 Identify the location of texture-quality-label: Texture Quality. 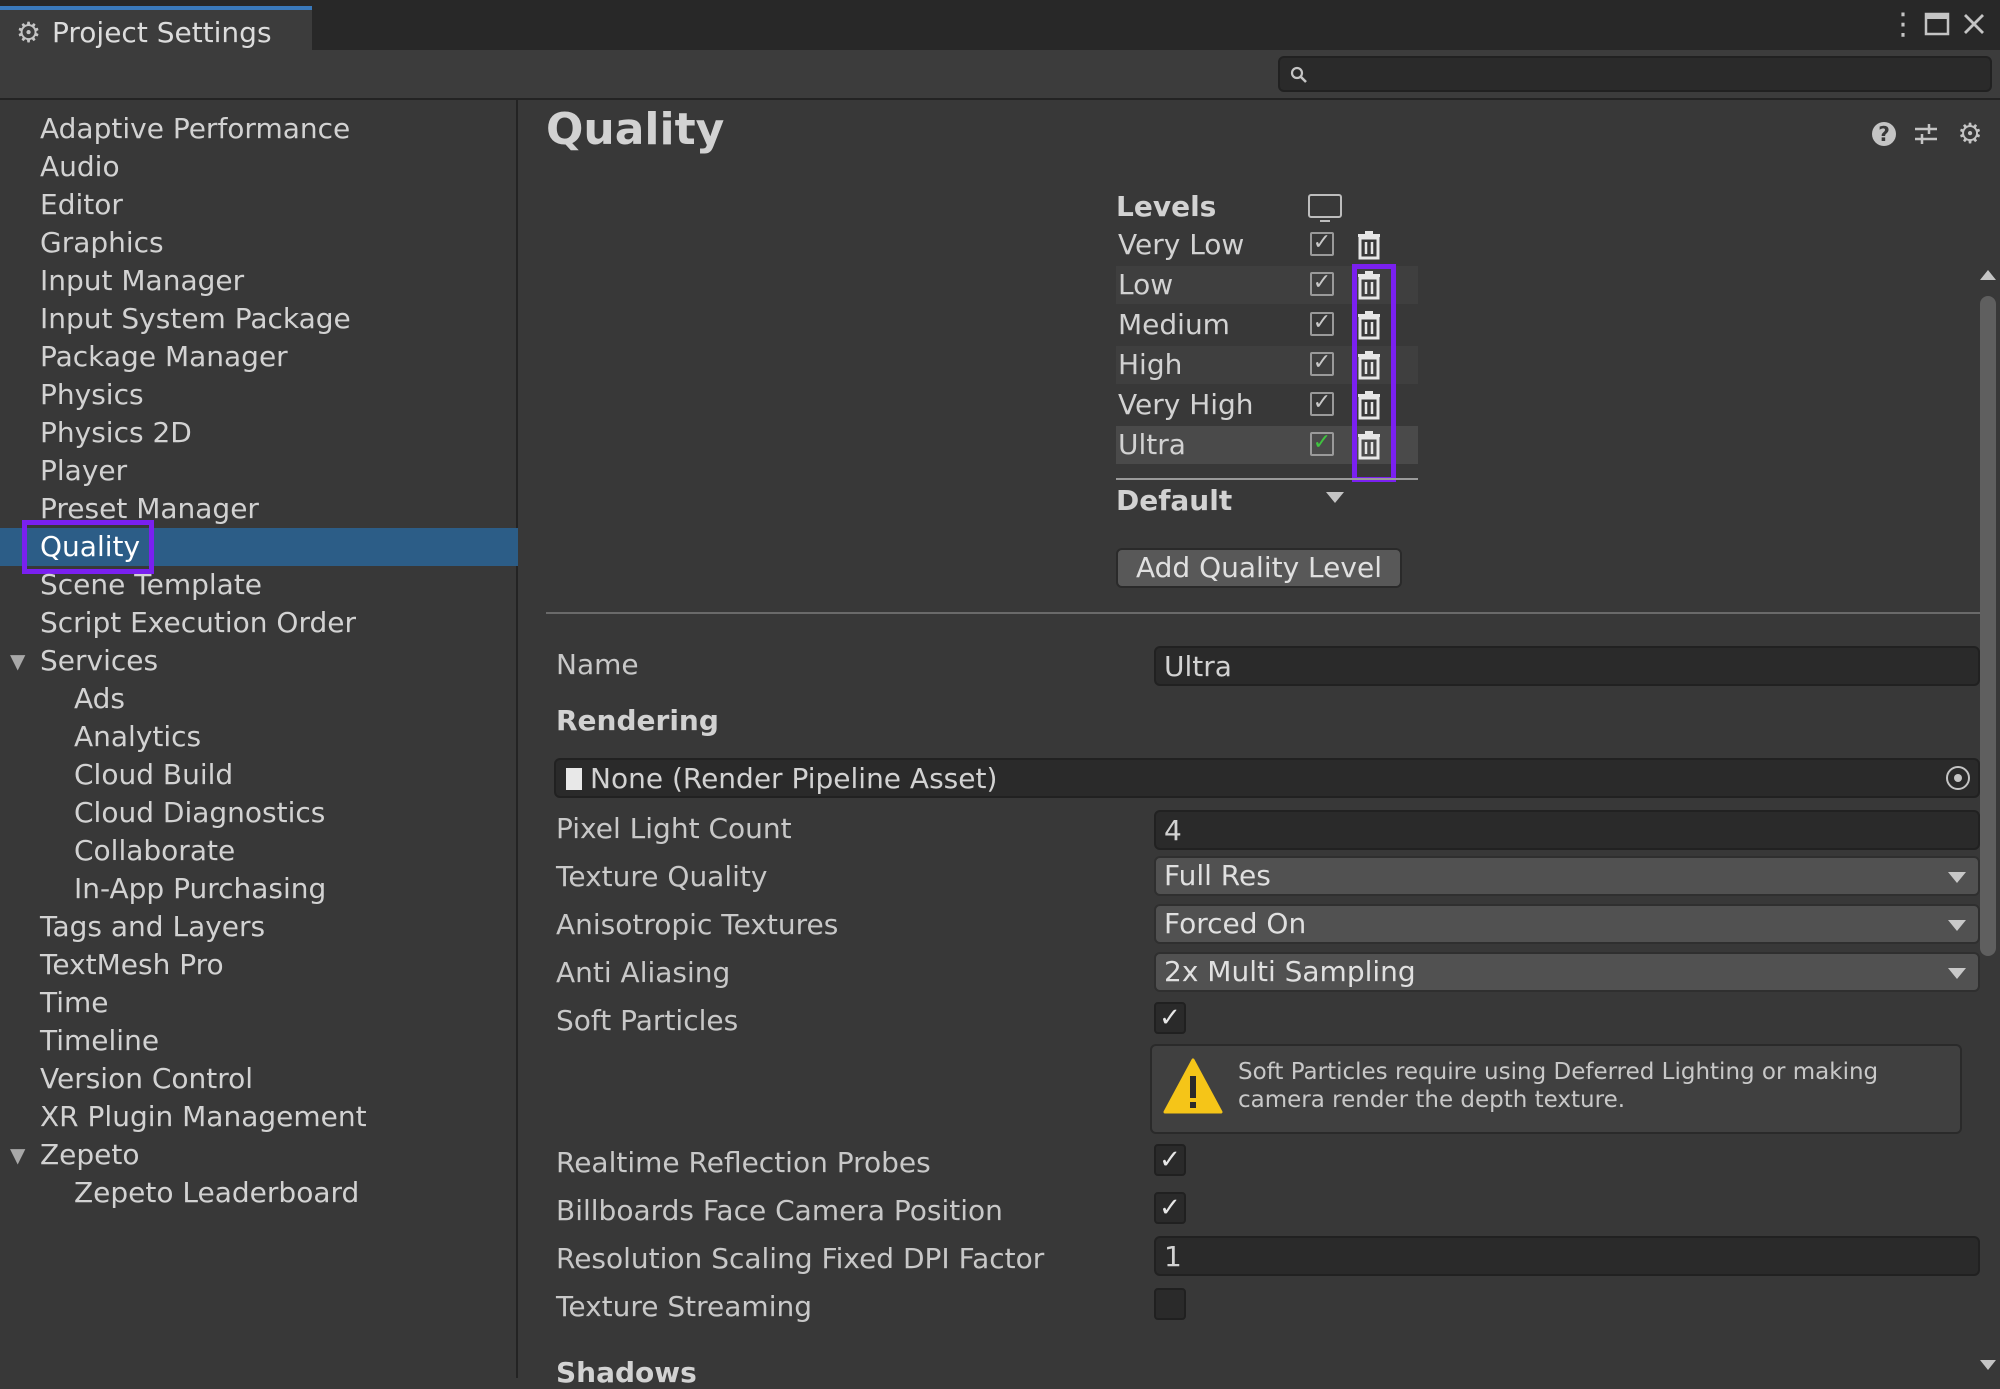
(662, 876).